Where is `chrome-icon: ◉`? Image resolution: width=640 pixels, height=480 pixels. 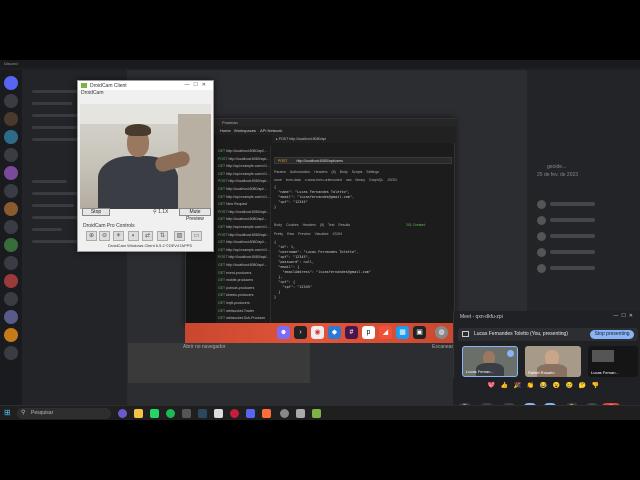 chrome-icon: ◉ is located at coordinates (317, 332).